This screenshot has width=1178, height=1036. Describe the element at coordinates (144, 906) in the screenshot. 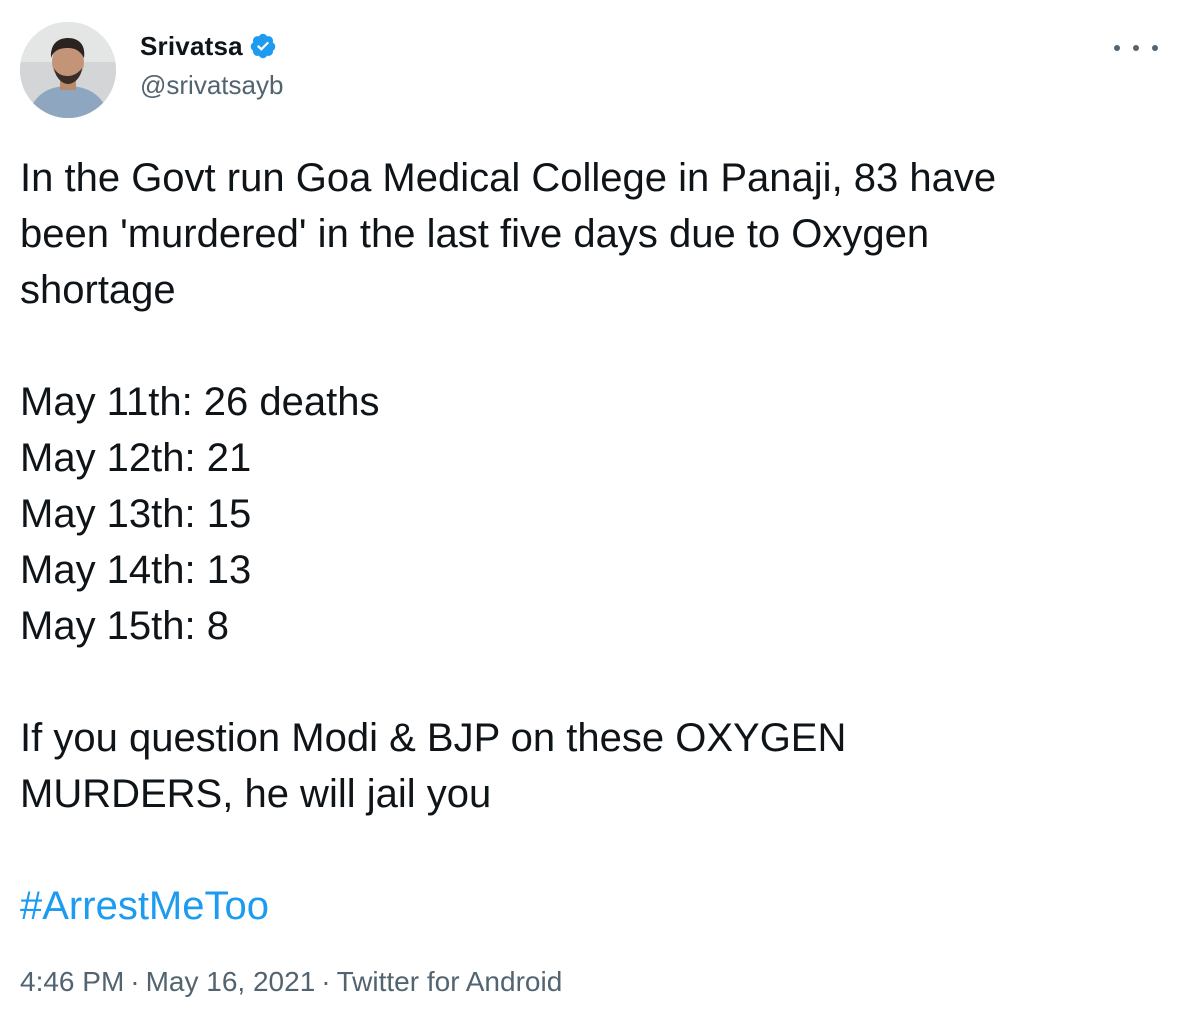

I see `hashtag-link: #ArrestMeToo` at that location.